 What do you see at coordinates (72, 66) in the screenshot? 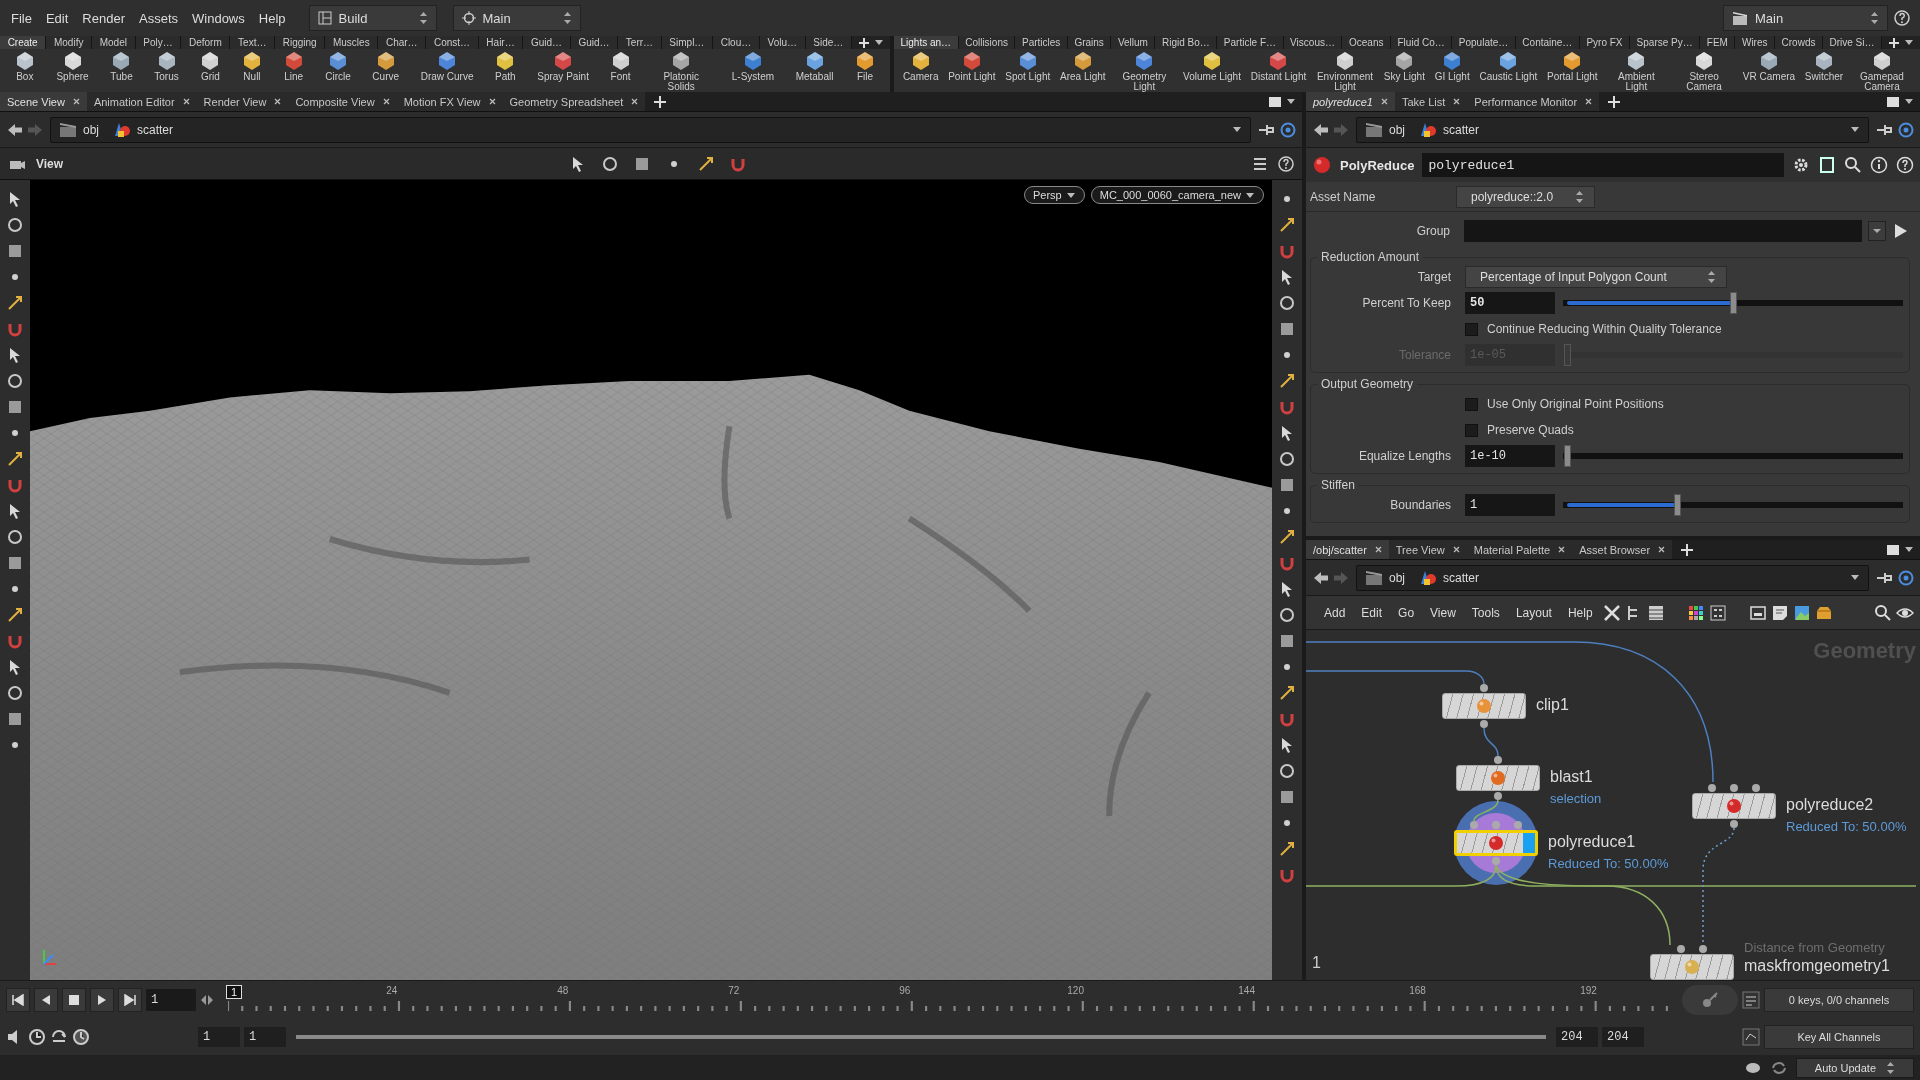
I see `shelf-tool: Sphere` at bounding box center [72, 66].